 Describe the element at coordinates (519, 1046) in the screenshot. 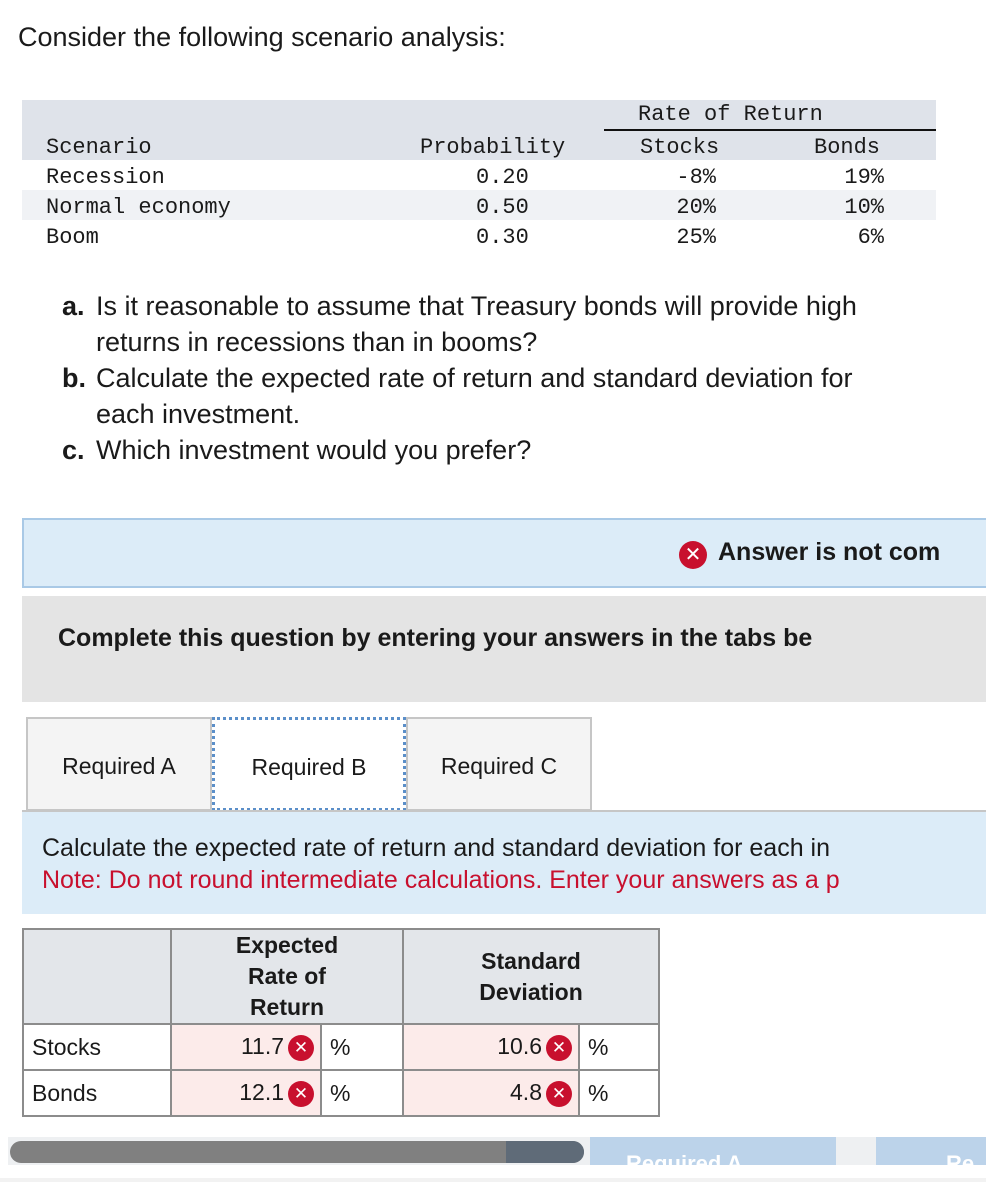

I see `input-value: 10.6` at that location.